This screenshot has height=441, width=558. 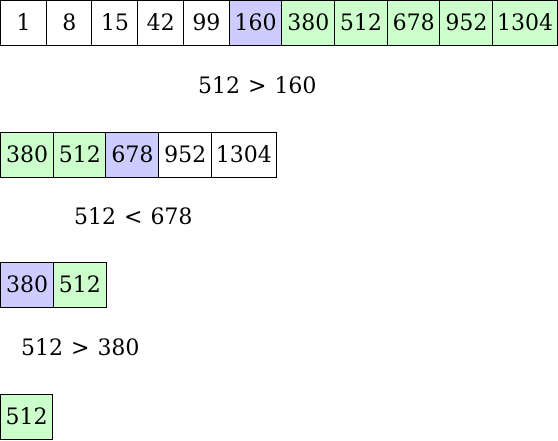 I want to click on array-step-4: 512, so click(x=26, y=417).